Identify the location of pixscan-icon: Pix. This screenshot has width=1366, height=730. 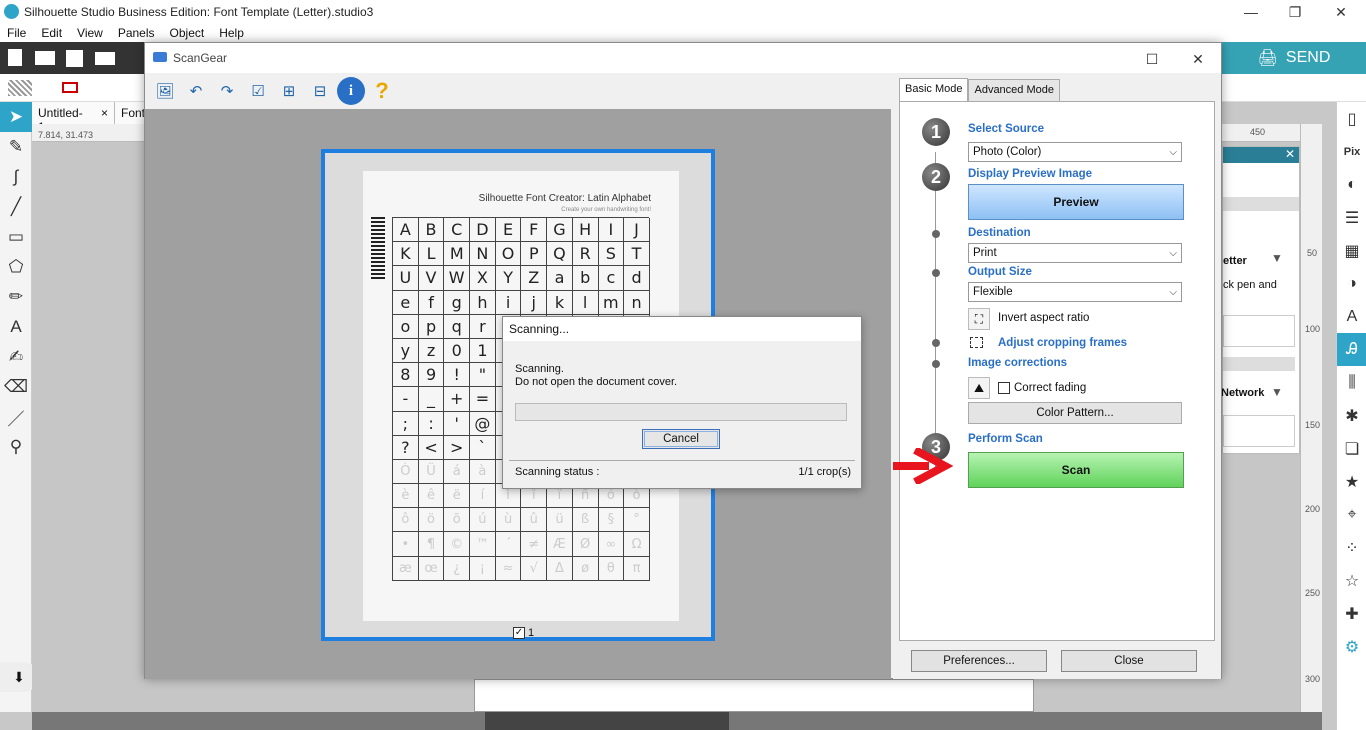
(1351, 151).